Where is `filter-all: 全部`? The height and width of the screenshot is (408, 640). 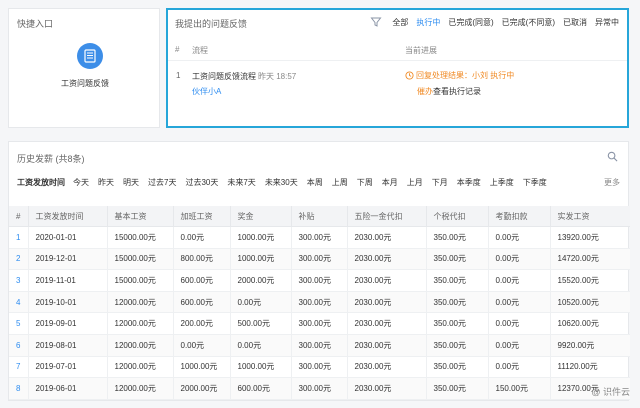 filter-all: 全部 is located at coordinates (400, 22).